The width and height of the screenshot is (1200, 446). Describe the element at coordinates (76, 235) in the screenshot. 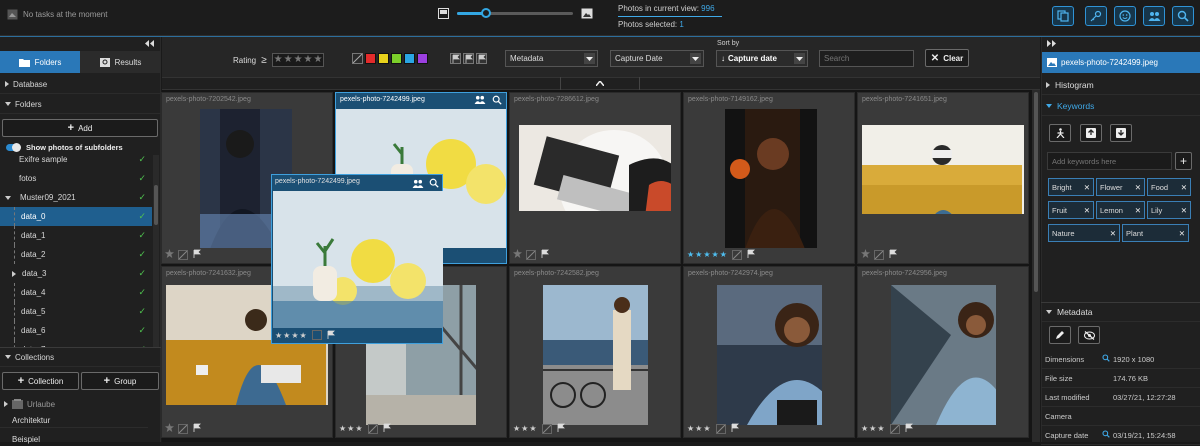

I see `folder-tree-item: data_1 ✓` at that location.